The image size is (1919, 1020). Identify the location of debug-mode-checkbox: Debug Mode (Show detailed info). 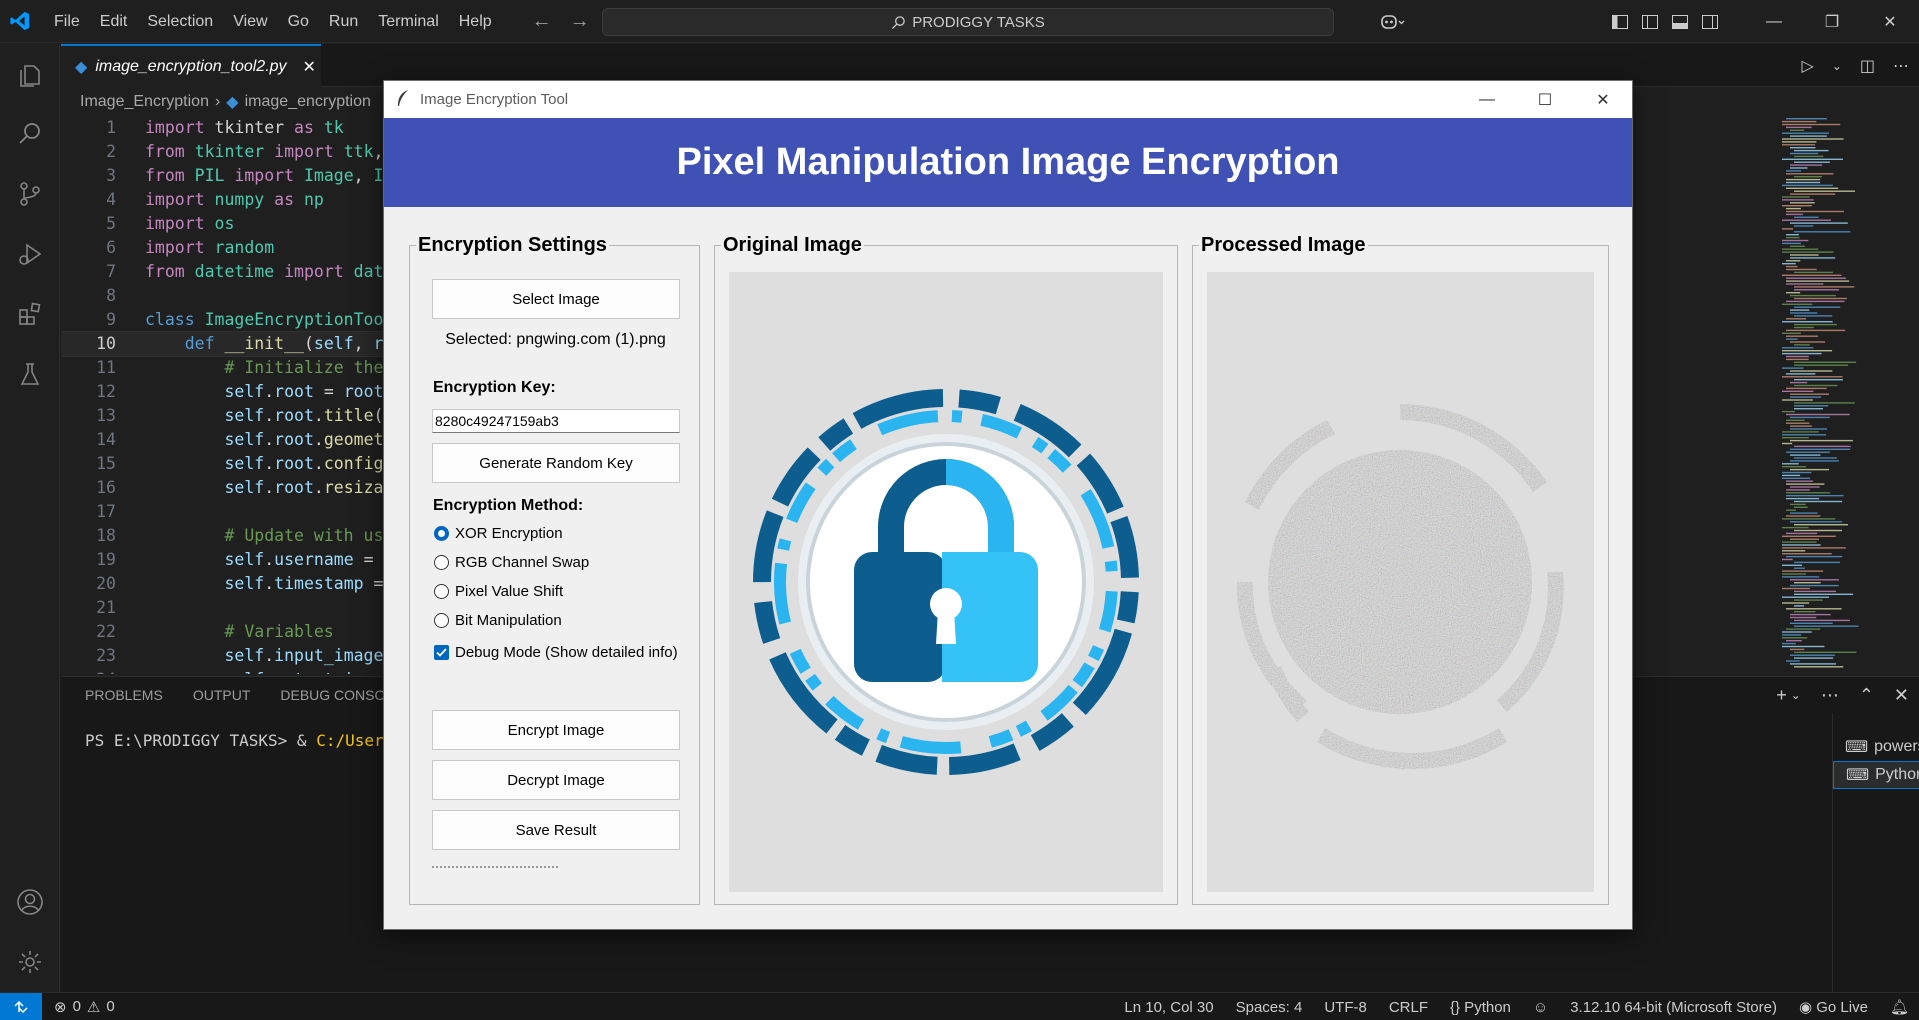
(556, 652).